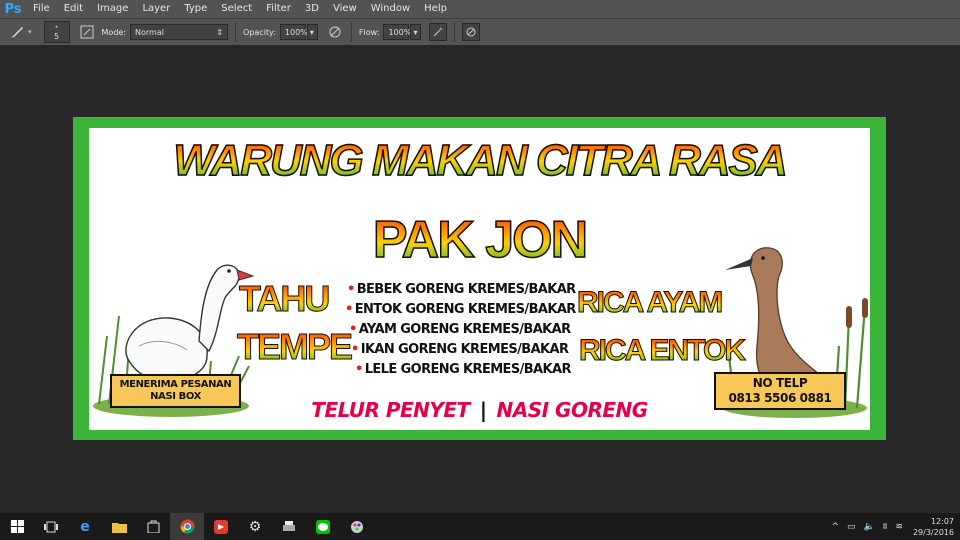  Describe the element at coordinates (851, 527) in the screenshot. I see `battery-icon: ▭` at that location.